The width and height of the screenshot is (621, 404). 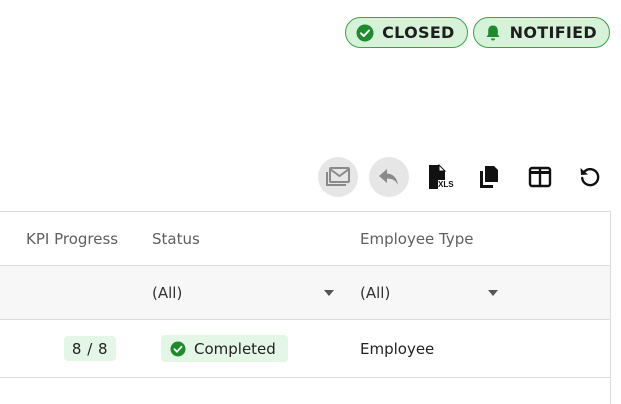 I want to click on columns-icon, so click(x=540, y=177).